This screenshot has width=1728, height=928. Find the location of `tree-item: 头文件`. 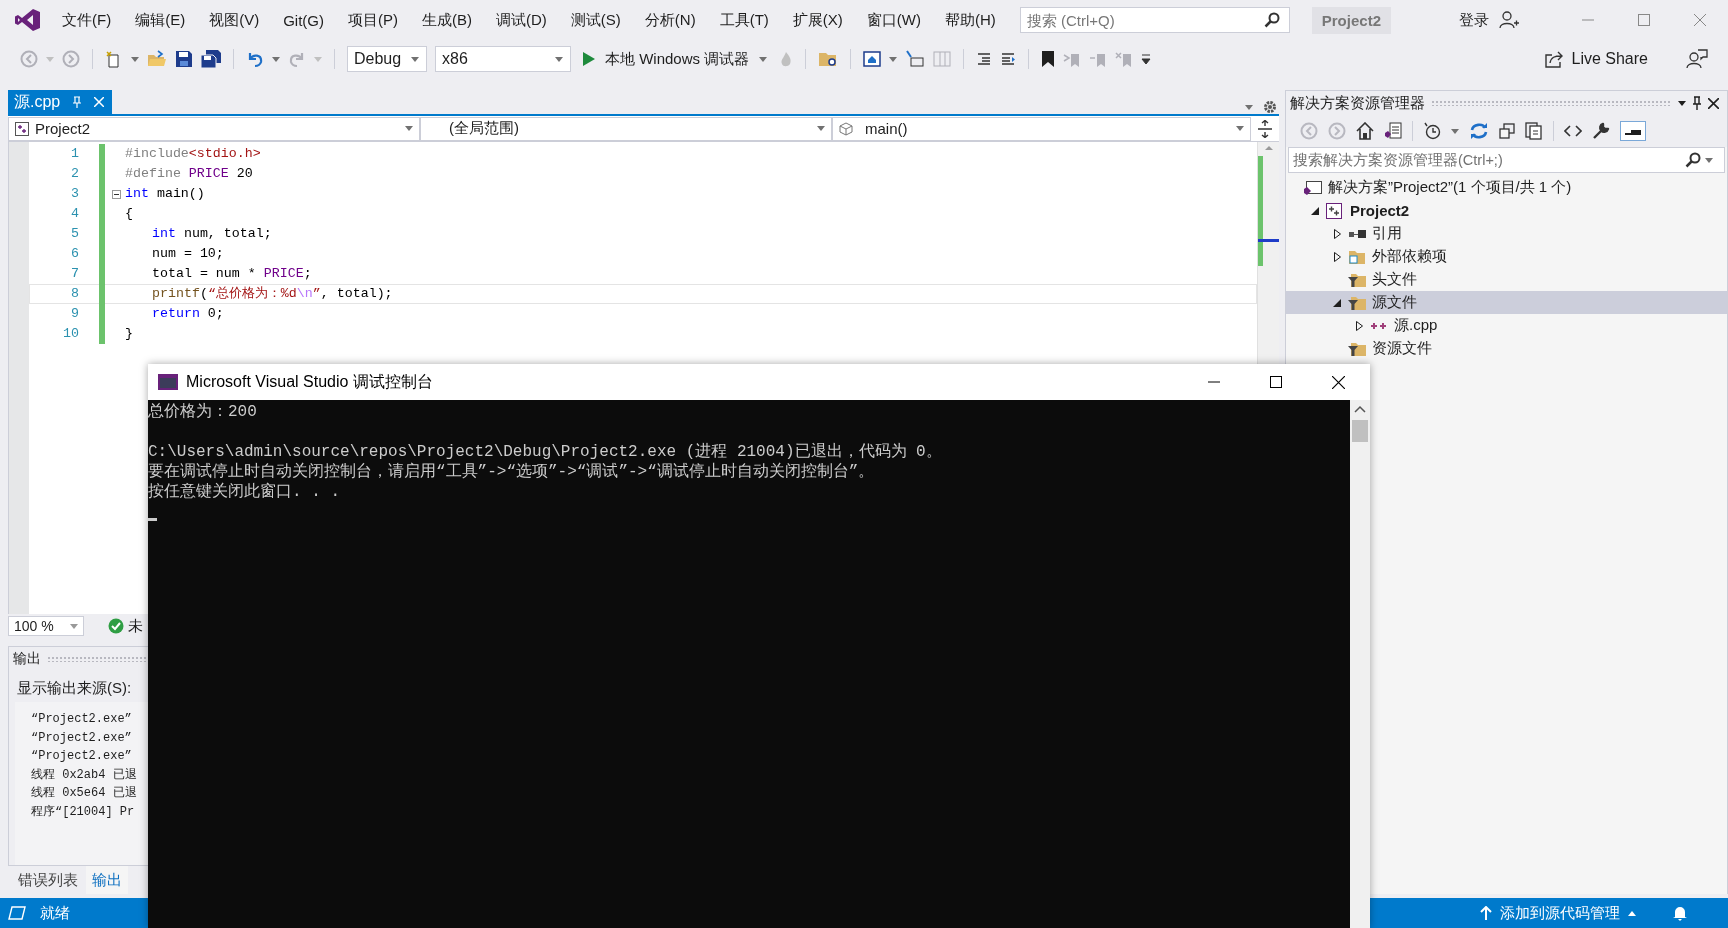

tree-item: 头文件 is located at coordinates (1506, 279).